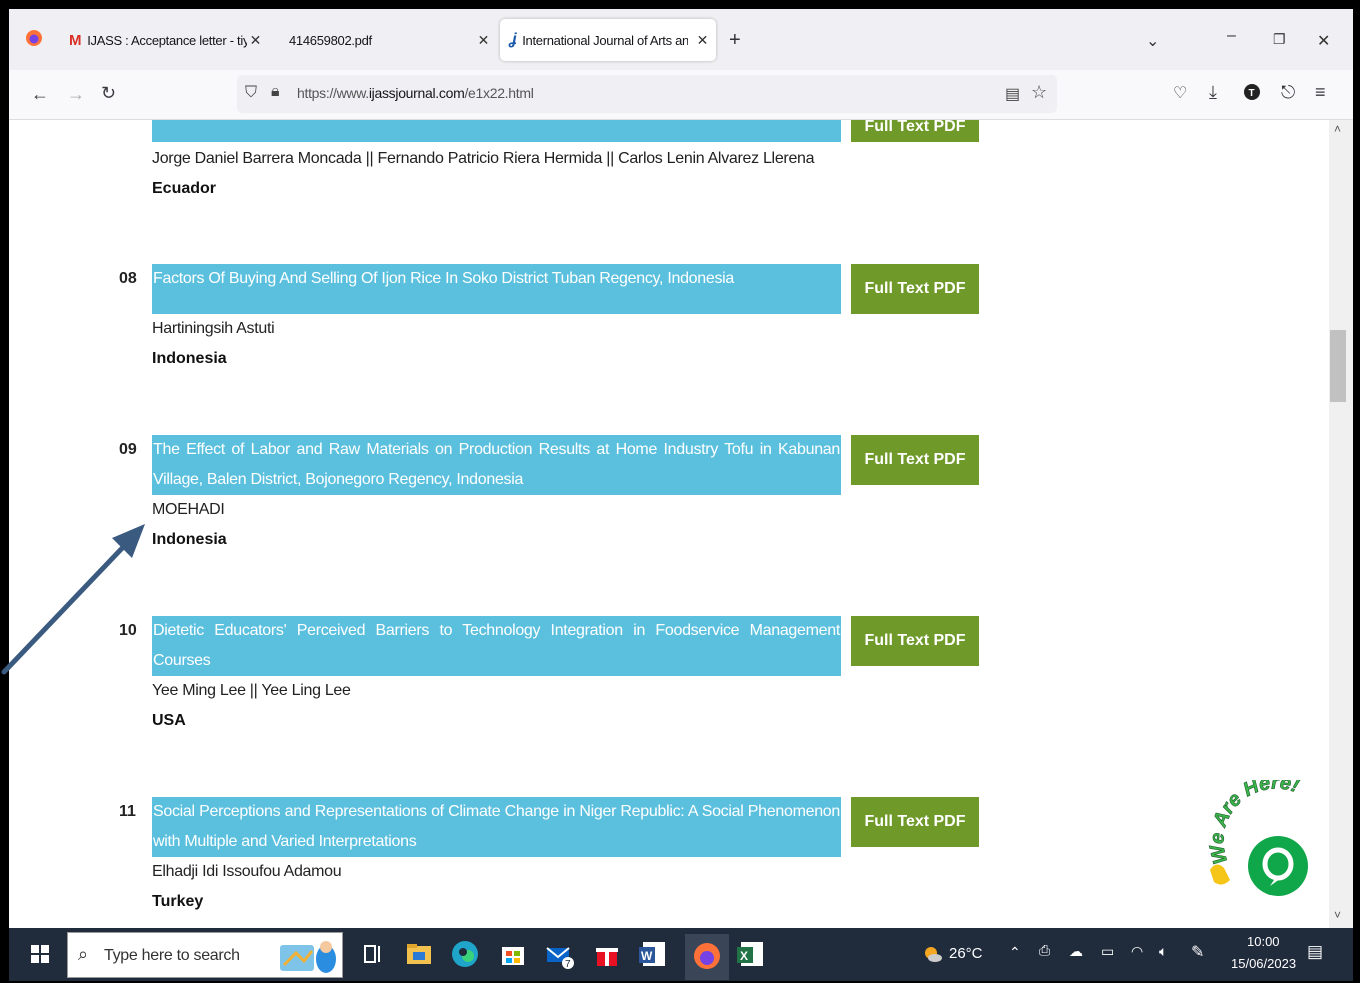  I want to click on gmail-icon: M, so click(75, 40).